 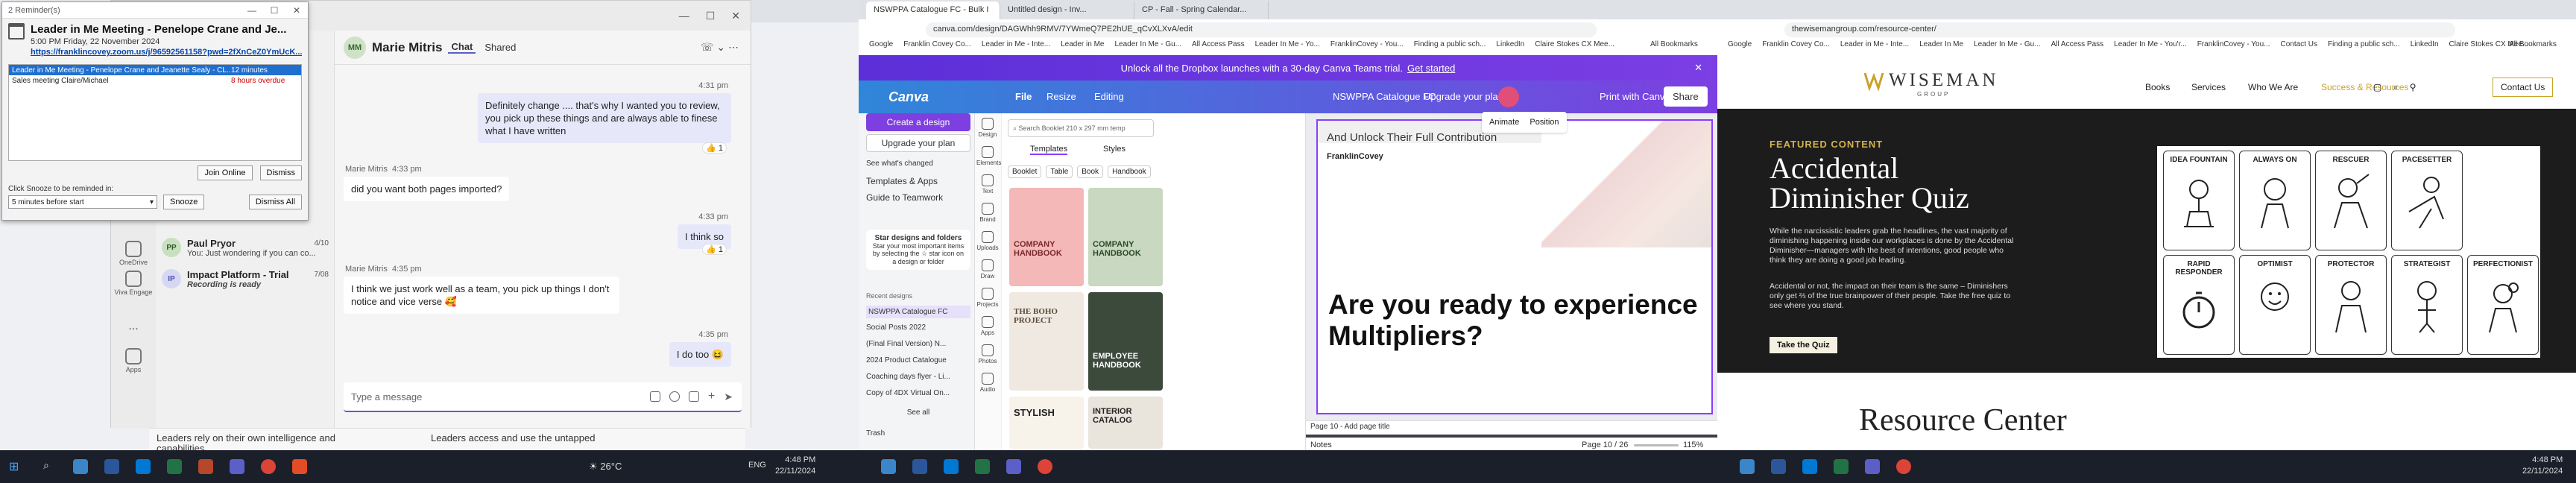 What do you see at coordinates (1605, 445) in the screenshot?
I see `page-counter: Page 10 / 26` at bounding box center [1605, 445].